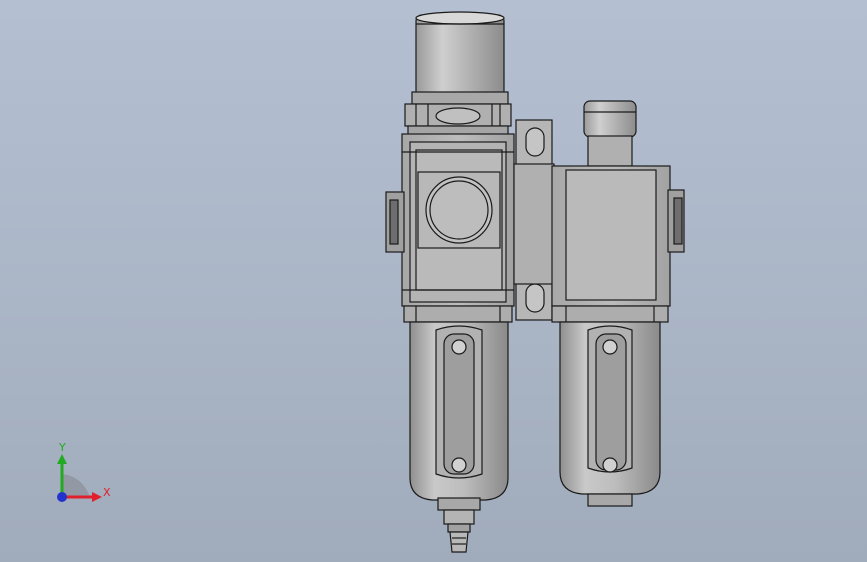 This screenshot has height=562, width=867. I want to click on lock-nut, so click(458, 120).